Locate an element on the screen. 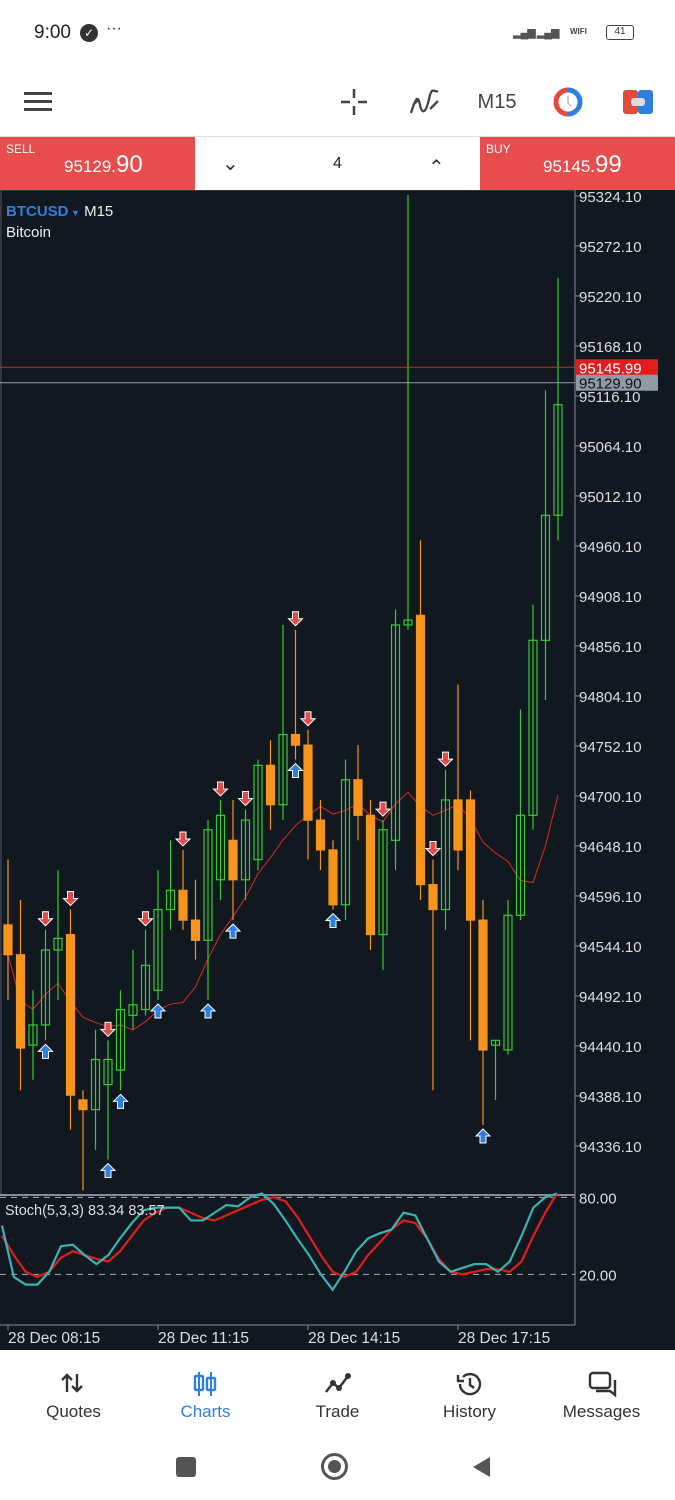 This screenshot has width=675, height=1500. buy-label: BUY is located at coordinates (498, 149).